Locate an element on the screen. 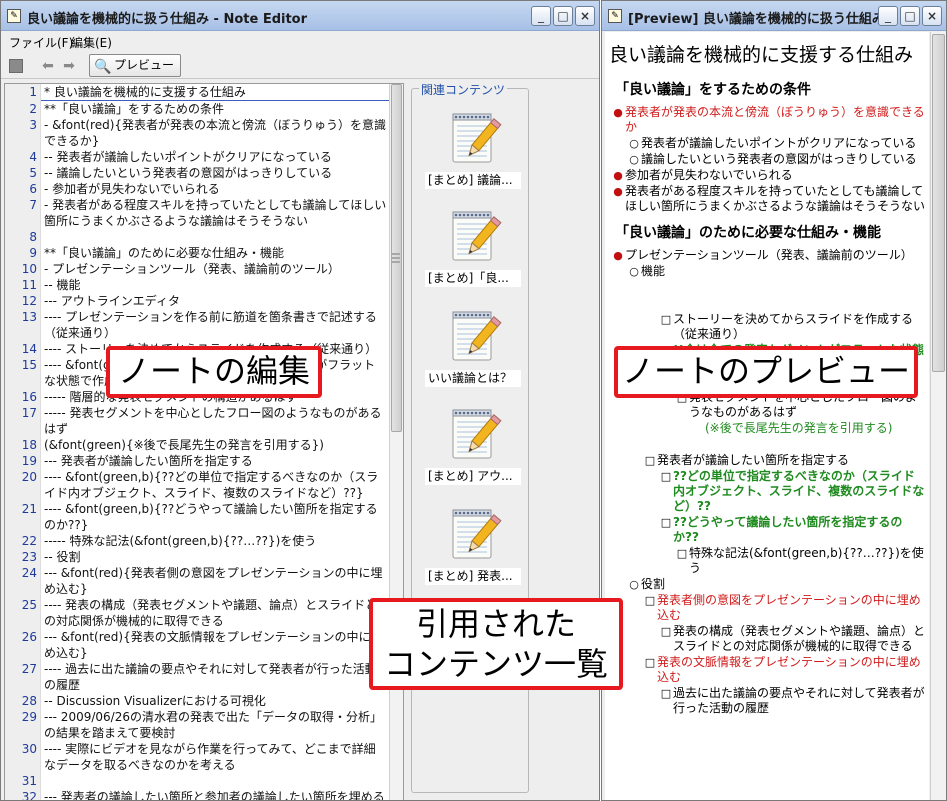  stop-icon is located at coordinates (16, 66).